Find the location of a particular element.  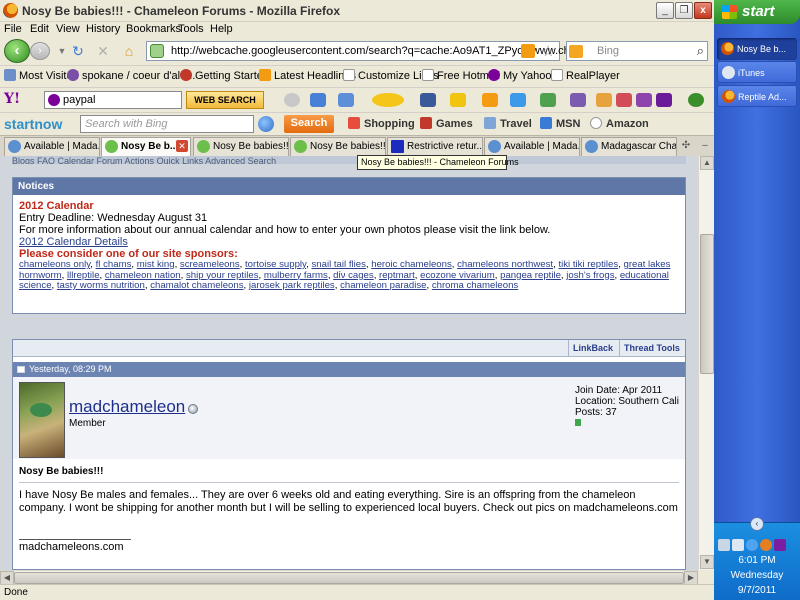

network-icon is located at coordinates (724, 545).